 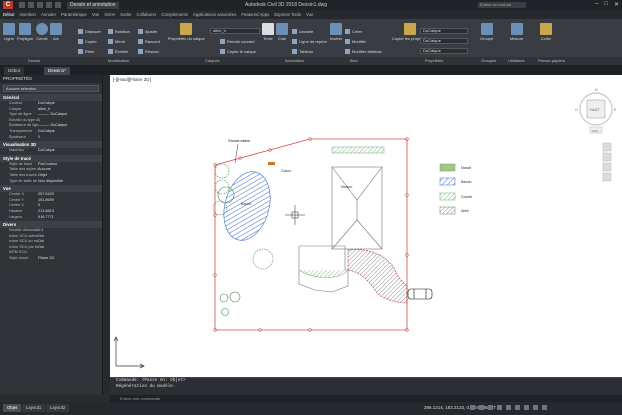 What do you see at coordinates (9, 32) in the screenshot?
I see `line-tool: Ligne` at bounding box center [9, 32].